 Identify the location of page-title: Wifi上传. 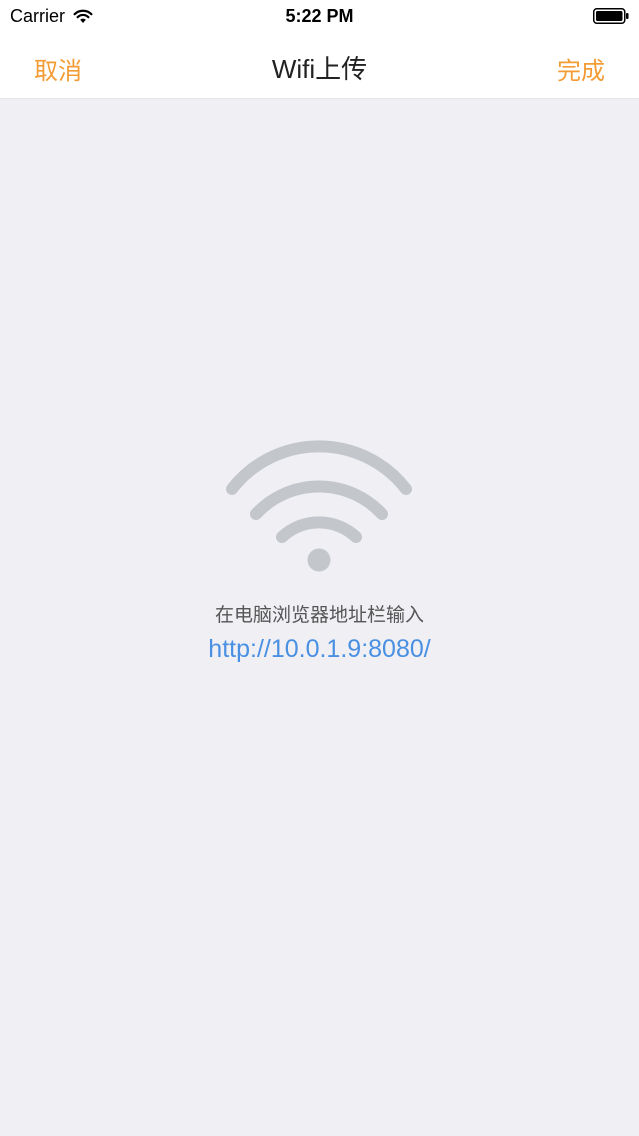
(319, 69).